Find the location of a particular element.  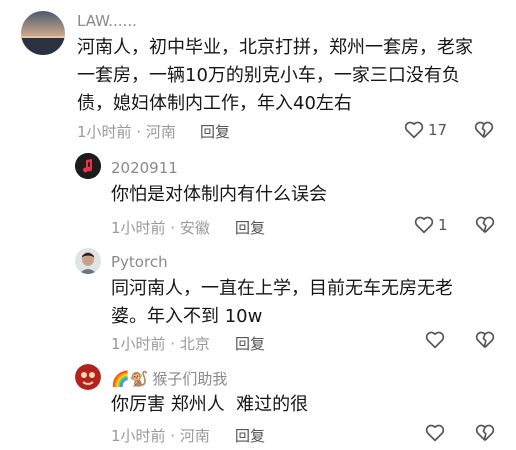

username: Pytorch is located at coordinates (139, 262).